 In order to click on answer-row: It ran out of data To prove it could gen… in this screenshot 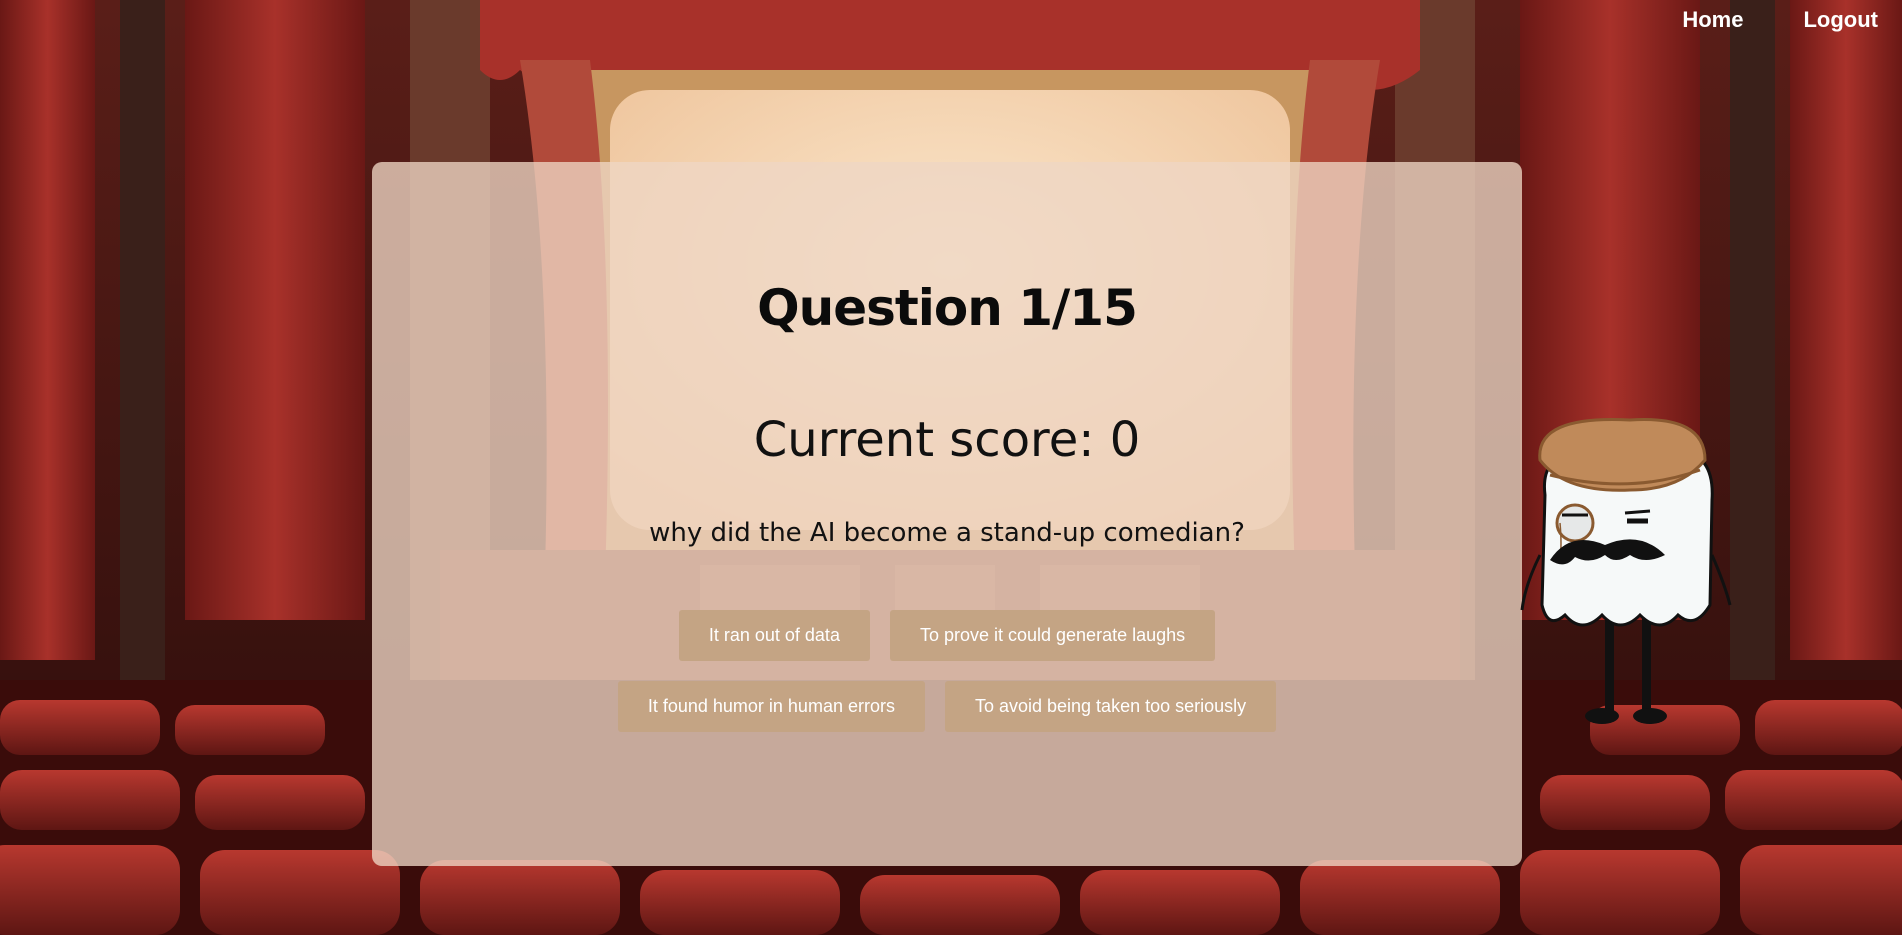, I will do `click(947, 635)`.